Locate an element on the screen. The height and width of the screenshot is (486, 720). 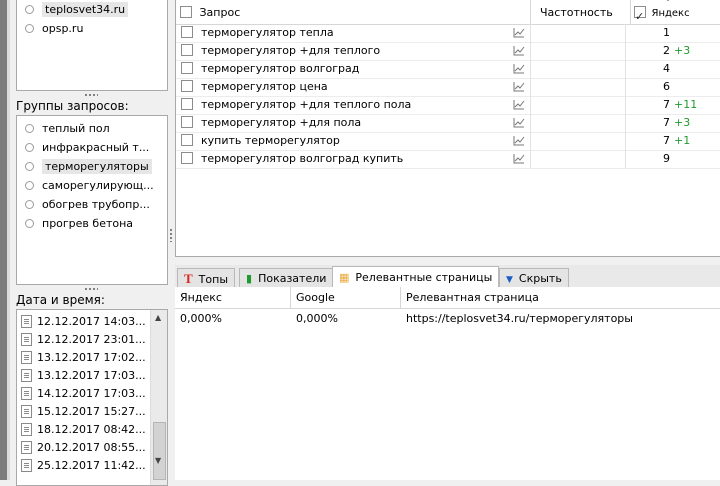
table-row: терморегулятор +для пола 7 +3 is located at coordinates (448, 123).